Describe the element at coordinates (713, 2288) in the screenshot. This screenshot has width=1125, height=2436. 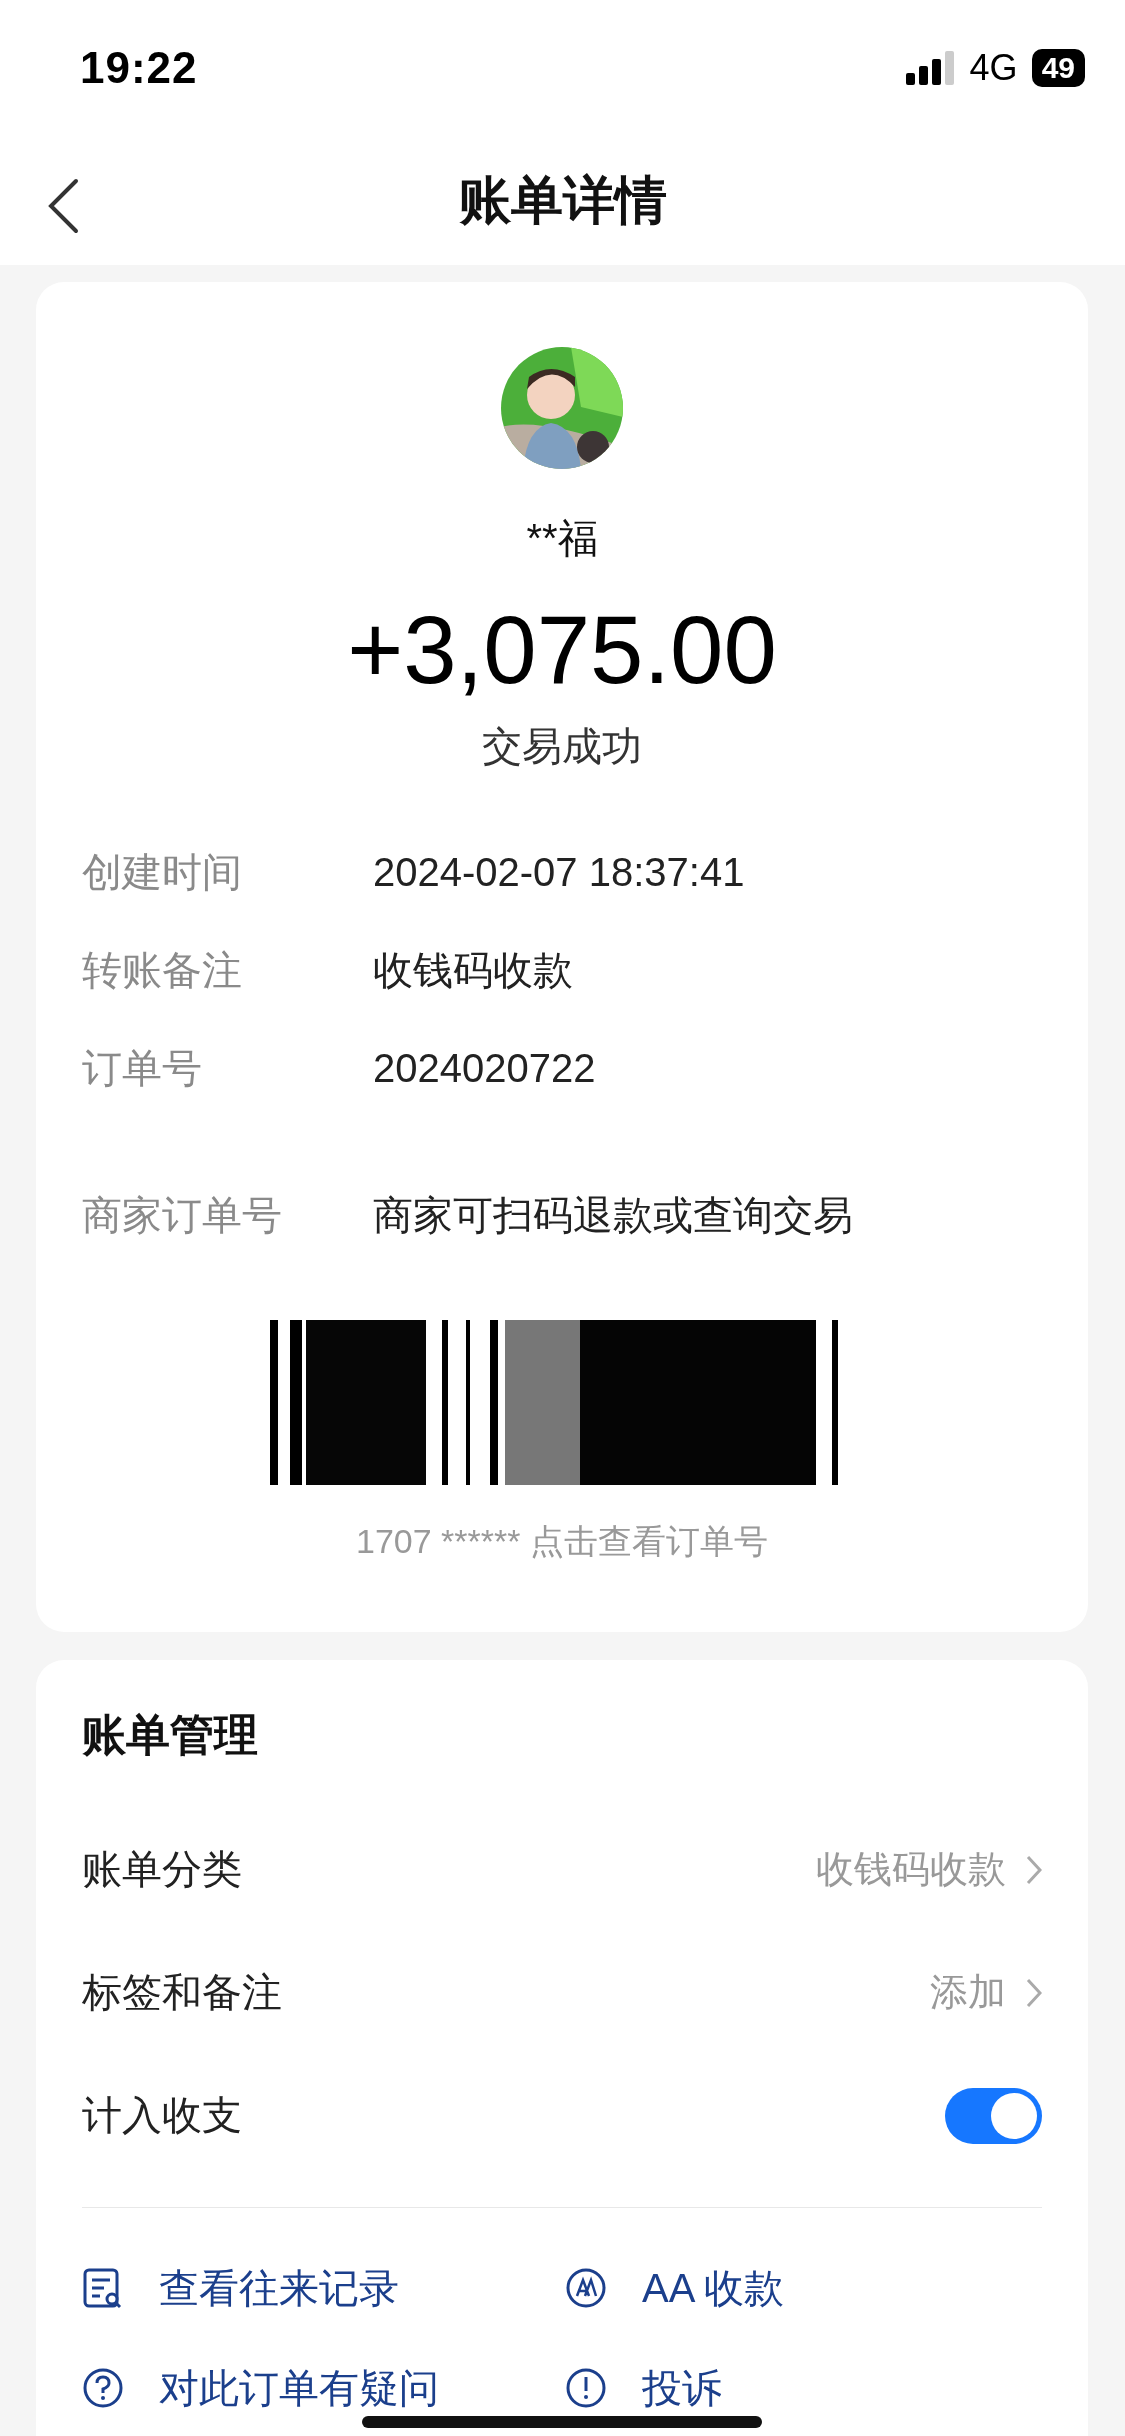
I see `action-link: AA 收款` at that location.